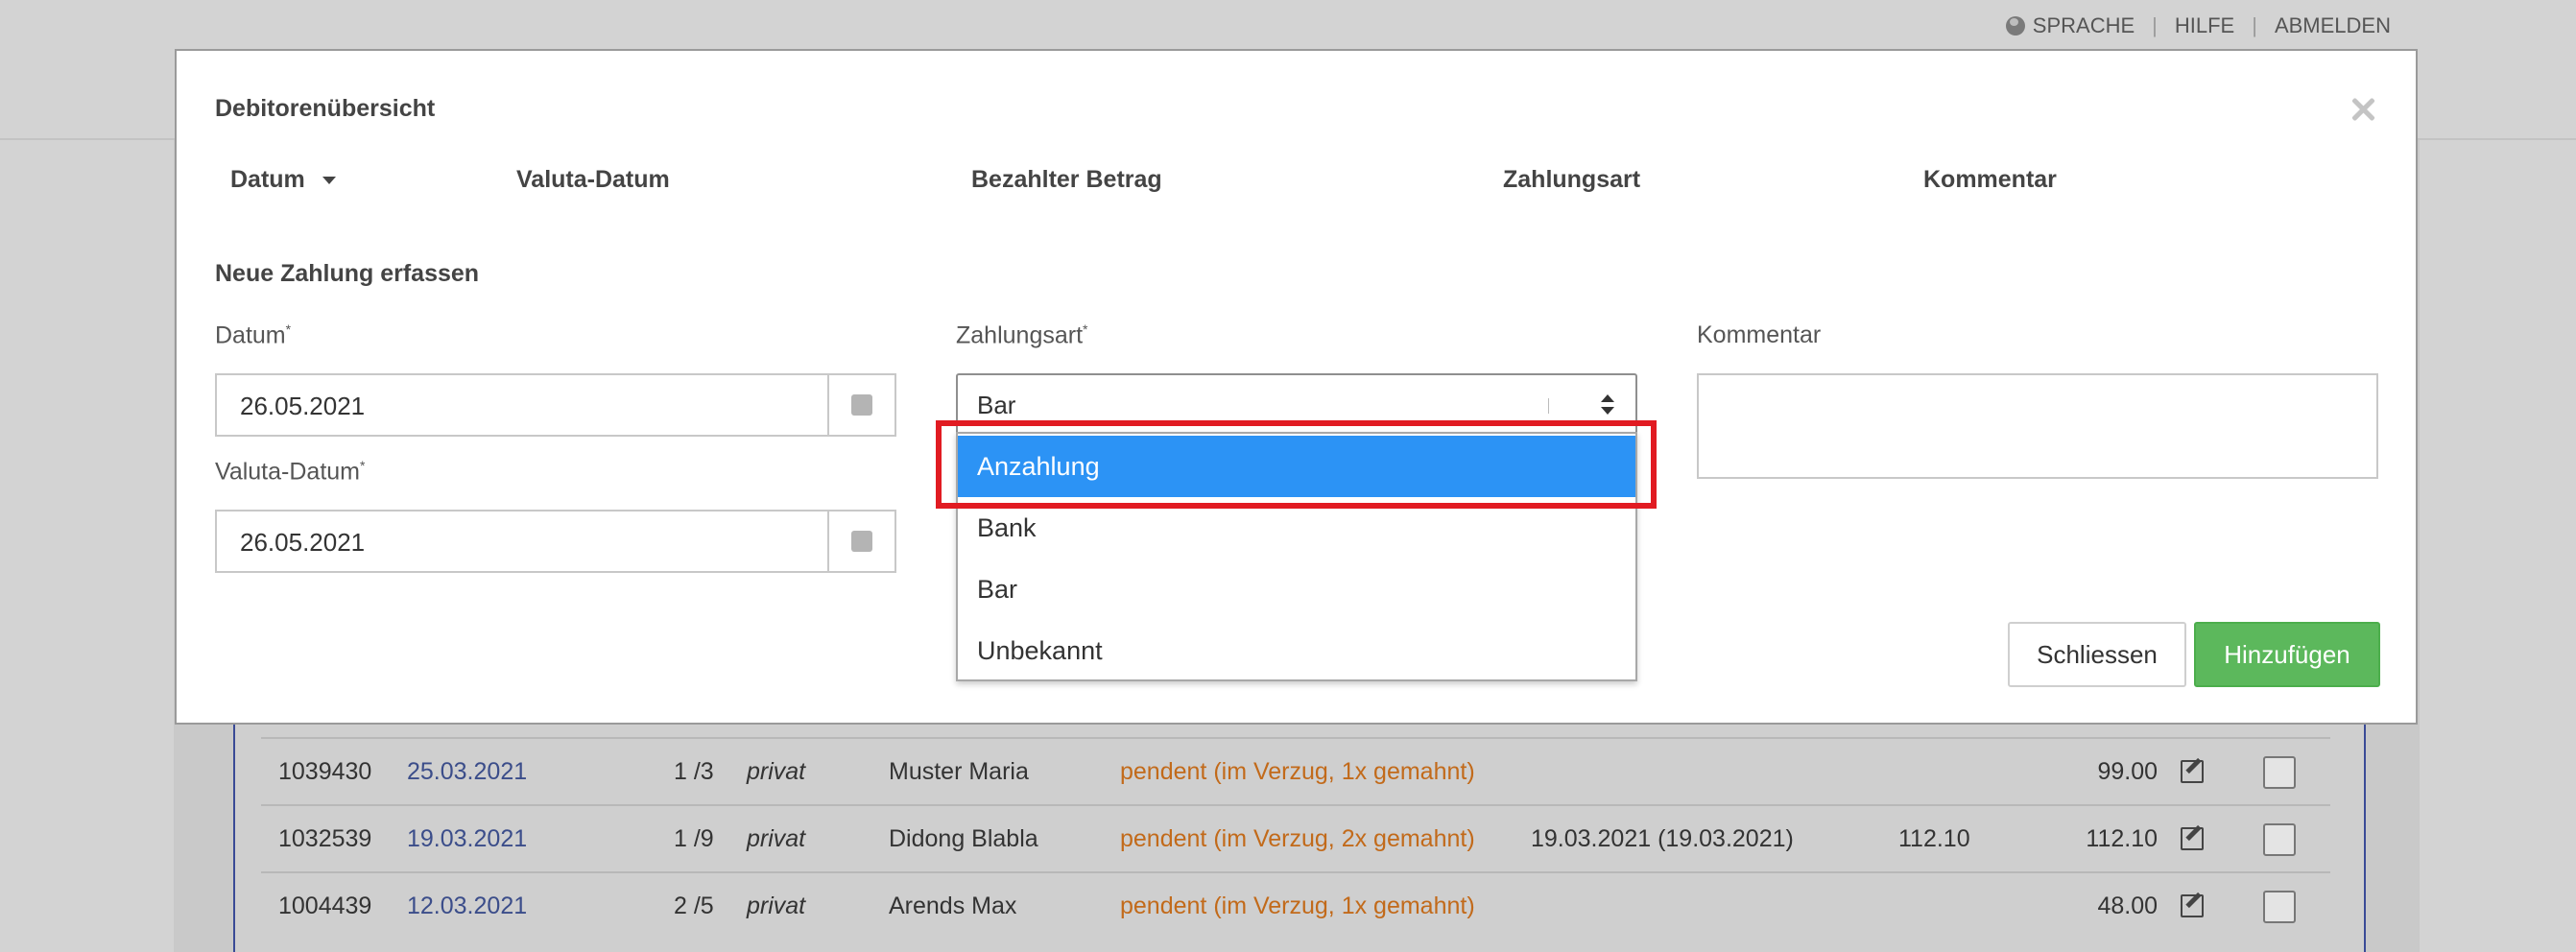 The height and width of the screenshot is (952, 2576). I want to click on comment-textarea, so click(2037, 426).